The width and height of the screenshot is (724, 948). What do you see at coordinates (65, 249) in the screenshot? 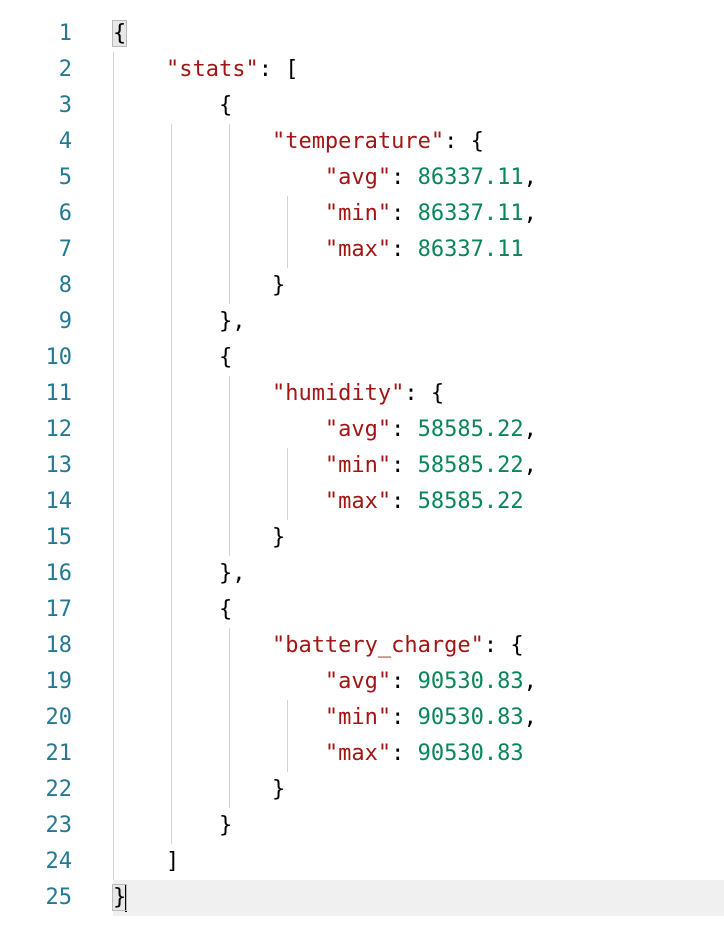
I see `line-number: 7` at bounding box center [65, 249].